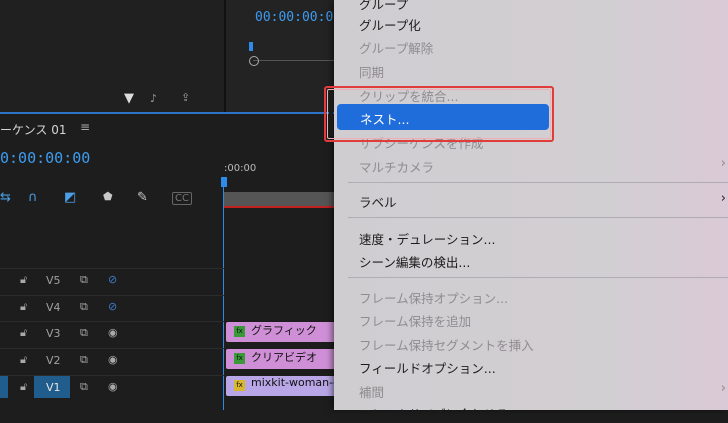 Image resolution: width=728 pixels, height=423 pixels. What do you see at coordinates (439, 114) in the screenshot?
I see `focus-highlight-inner` at bounding box center [439, 114].